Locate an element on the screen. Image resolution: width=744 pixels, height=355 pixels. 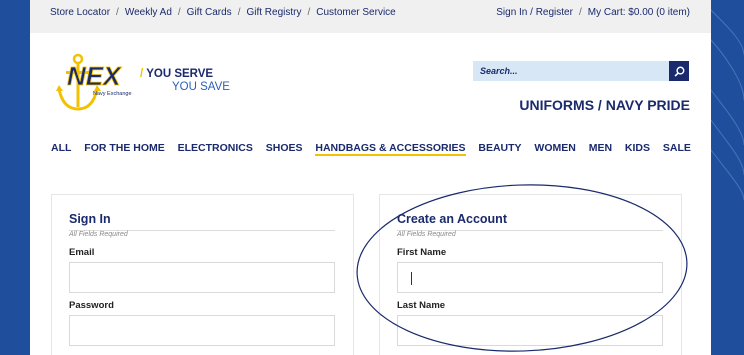
customer-service-link: Customer Service is located at coordinates (355, 12).